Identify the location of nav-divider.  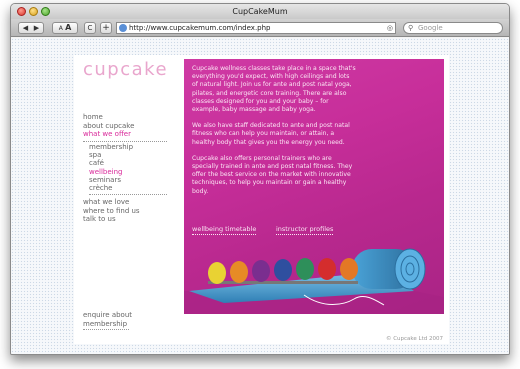
(125, 141).